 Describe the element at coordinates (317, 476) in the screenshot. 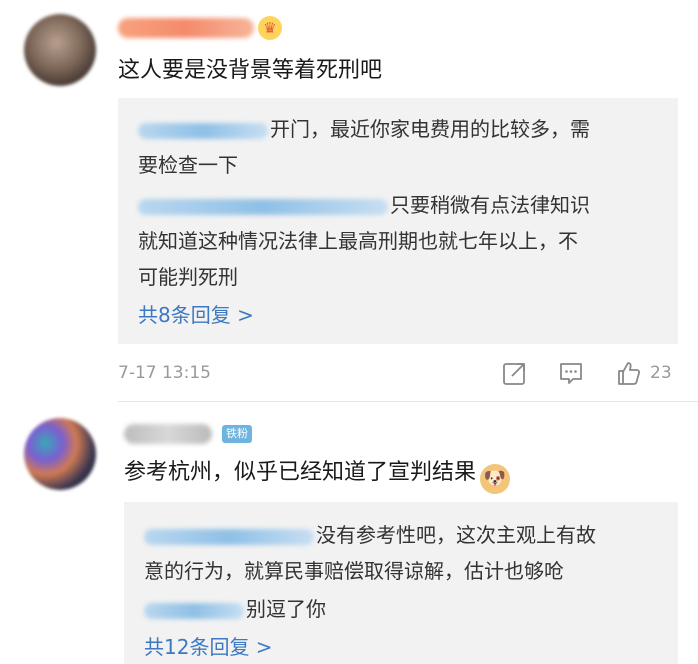

I see `comment-text: 参考杭州，似乎已经知道了宣判结果 🐶` at that location.